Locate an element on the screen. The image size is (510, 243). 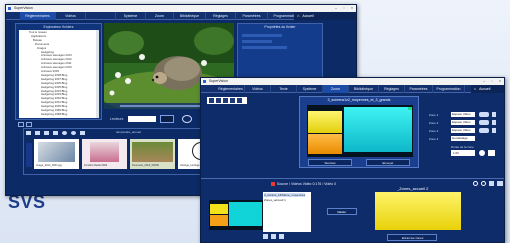
zone-1-toggle is located at coordinates (484, 114).